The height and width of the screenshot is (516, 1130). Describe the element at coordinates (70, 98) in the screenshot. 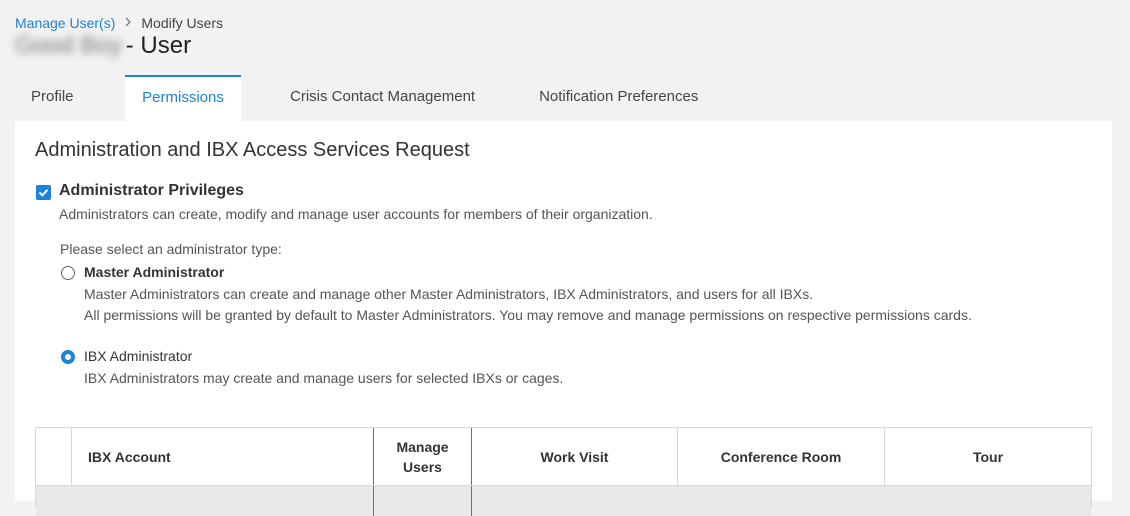

I see `tab-profile: Profile` at that location.